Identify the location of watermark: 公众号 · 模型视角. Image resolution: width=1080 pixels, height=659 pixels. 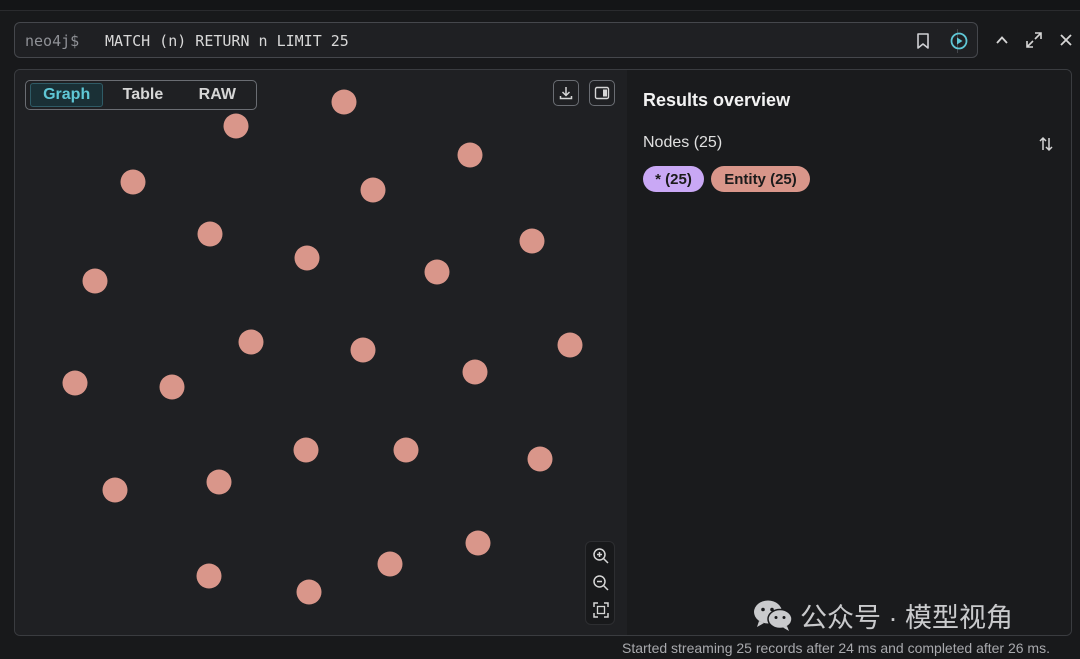
(882, 615).